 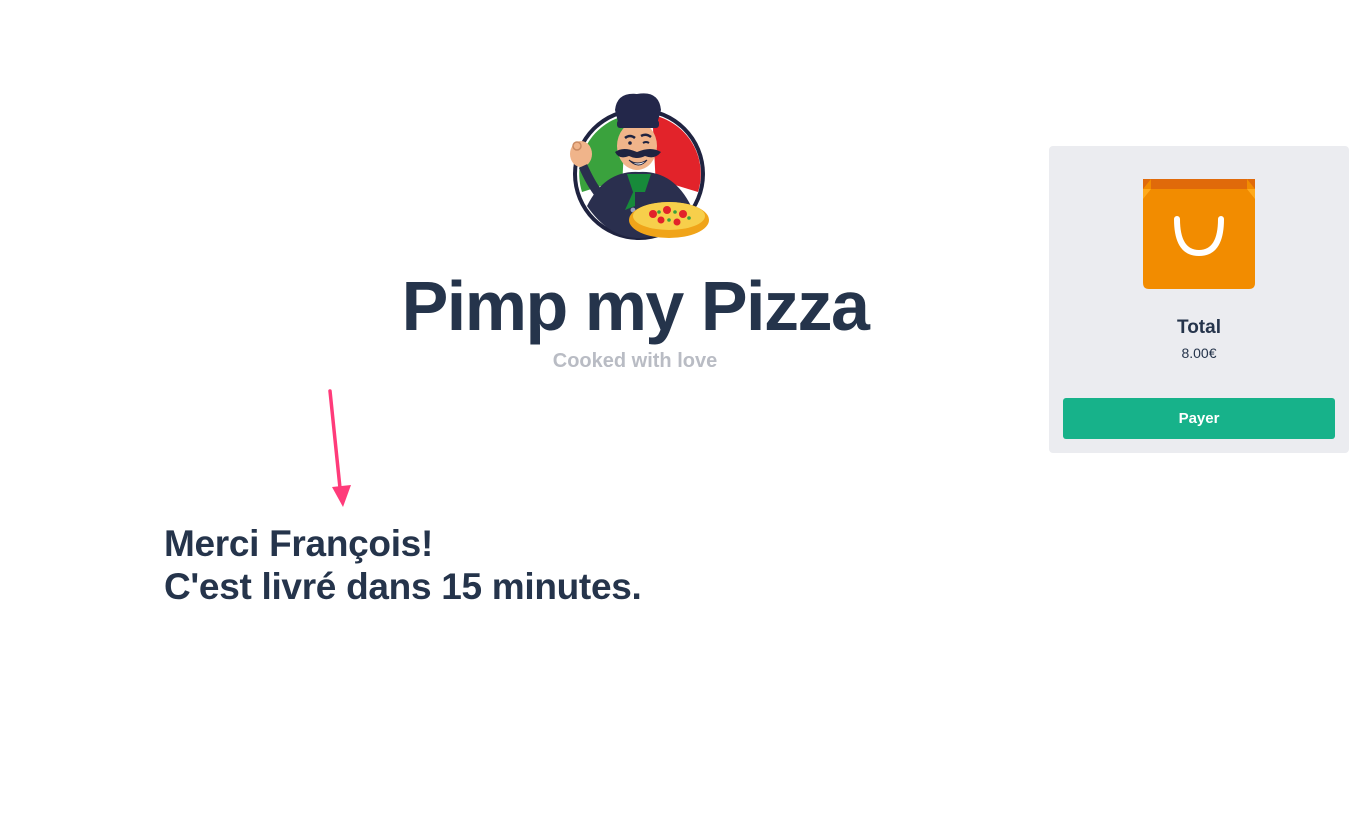 I want to click on cart-total-label: Total, so click(x=1199, y=327).